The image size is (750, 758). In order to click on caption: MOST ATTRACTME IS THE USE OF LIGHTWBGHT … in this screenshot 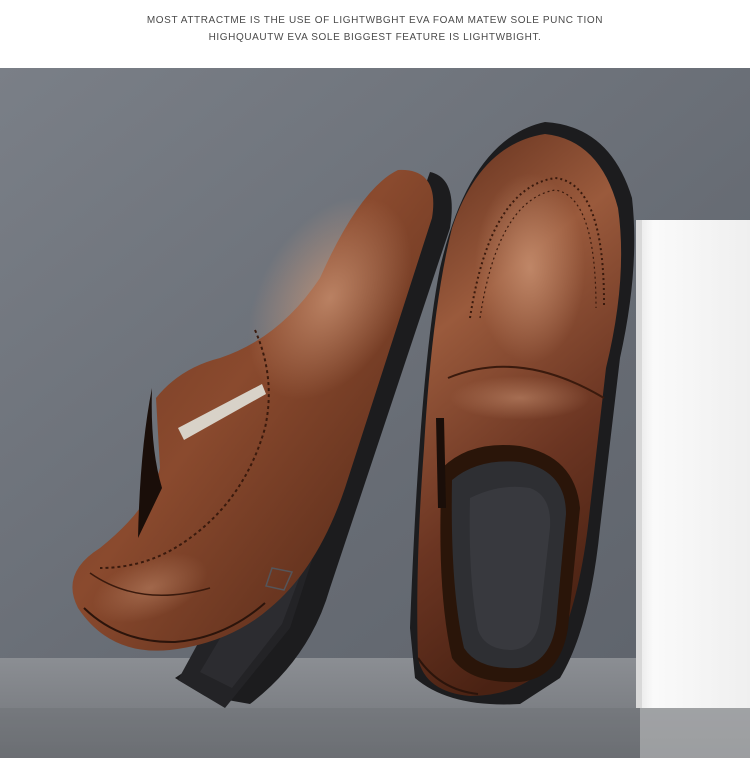, I will do `click(375, 29)`.